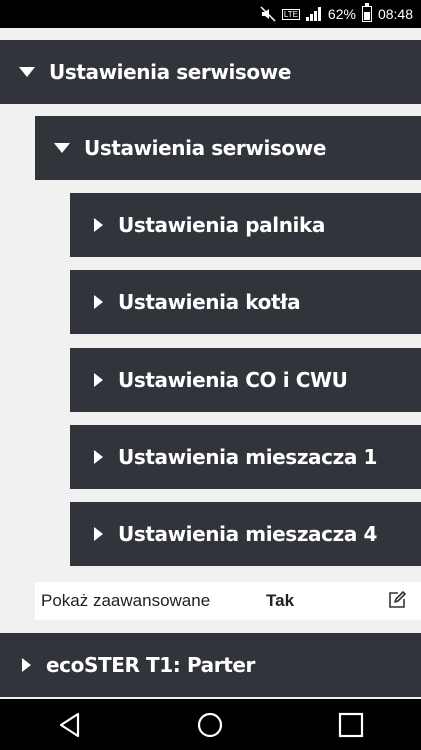 The height and width of the screenshot is (750, 421). What do you see at coordinates (397, 600) in the screenshot?
I see `edit-icon` at bounding box center [397, 600].